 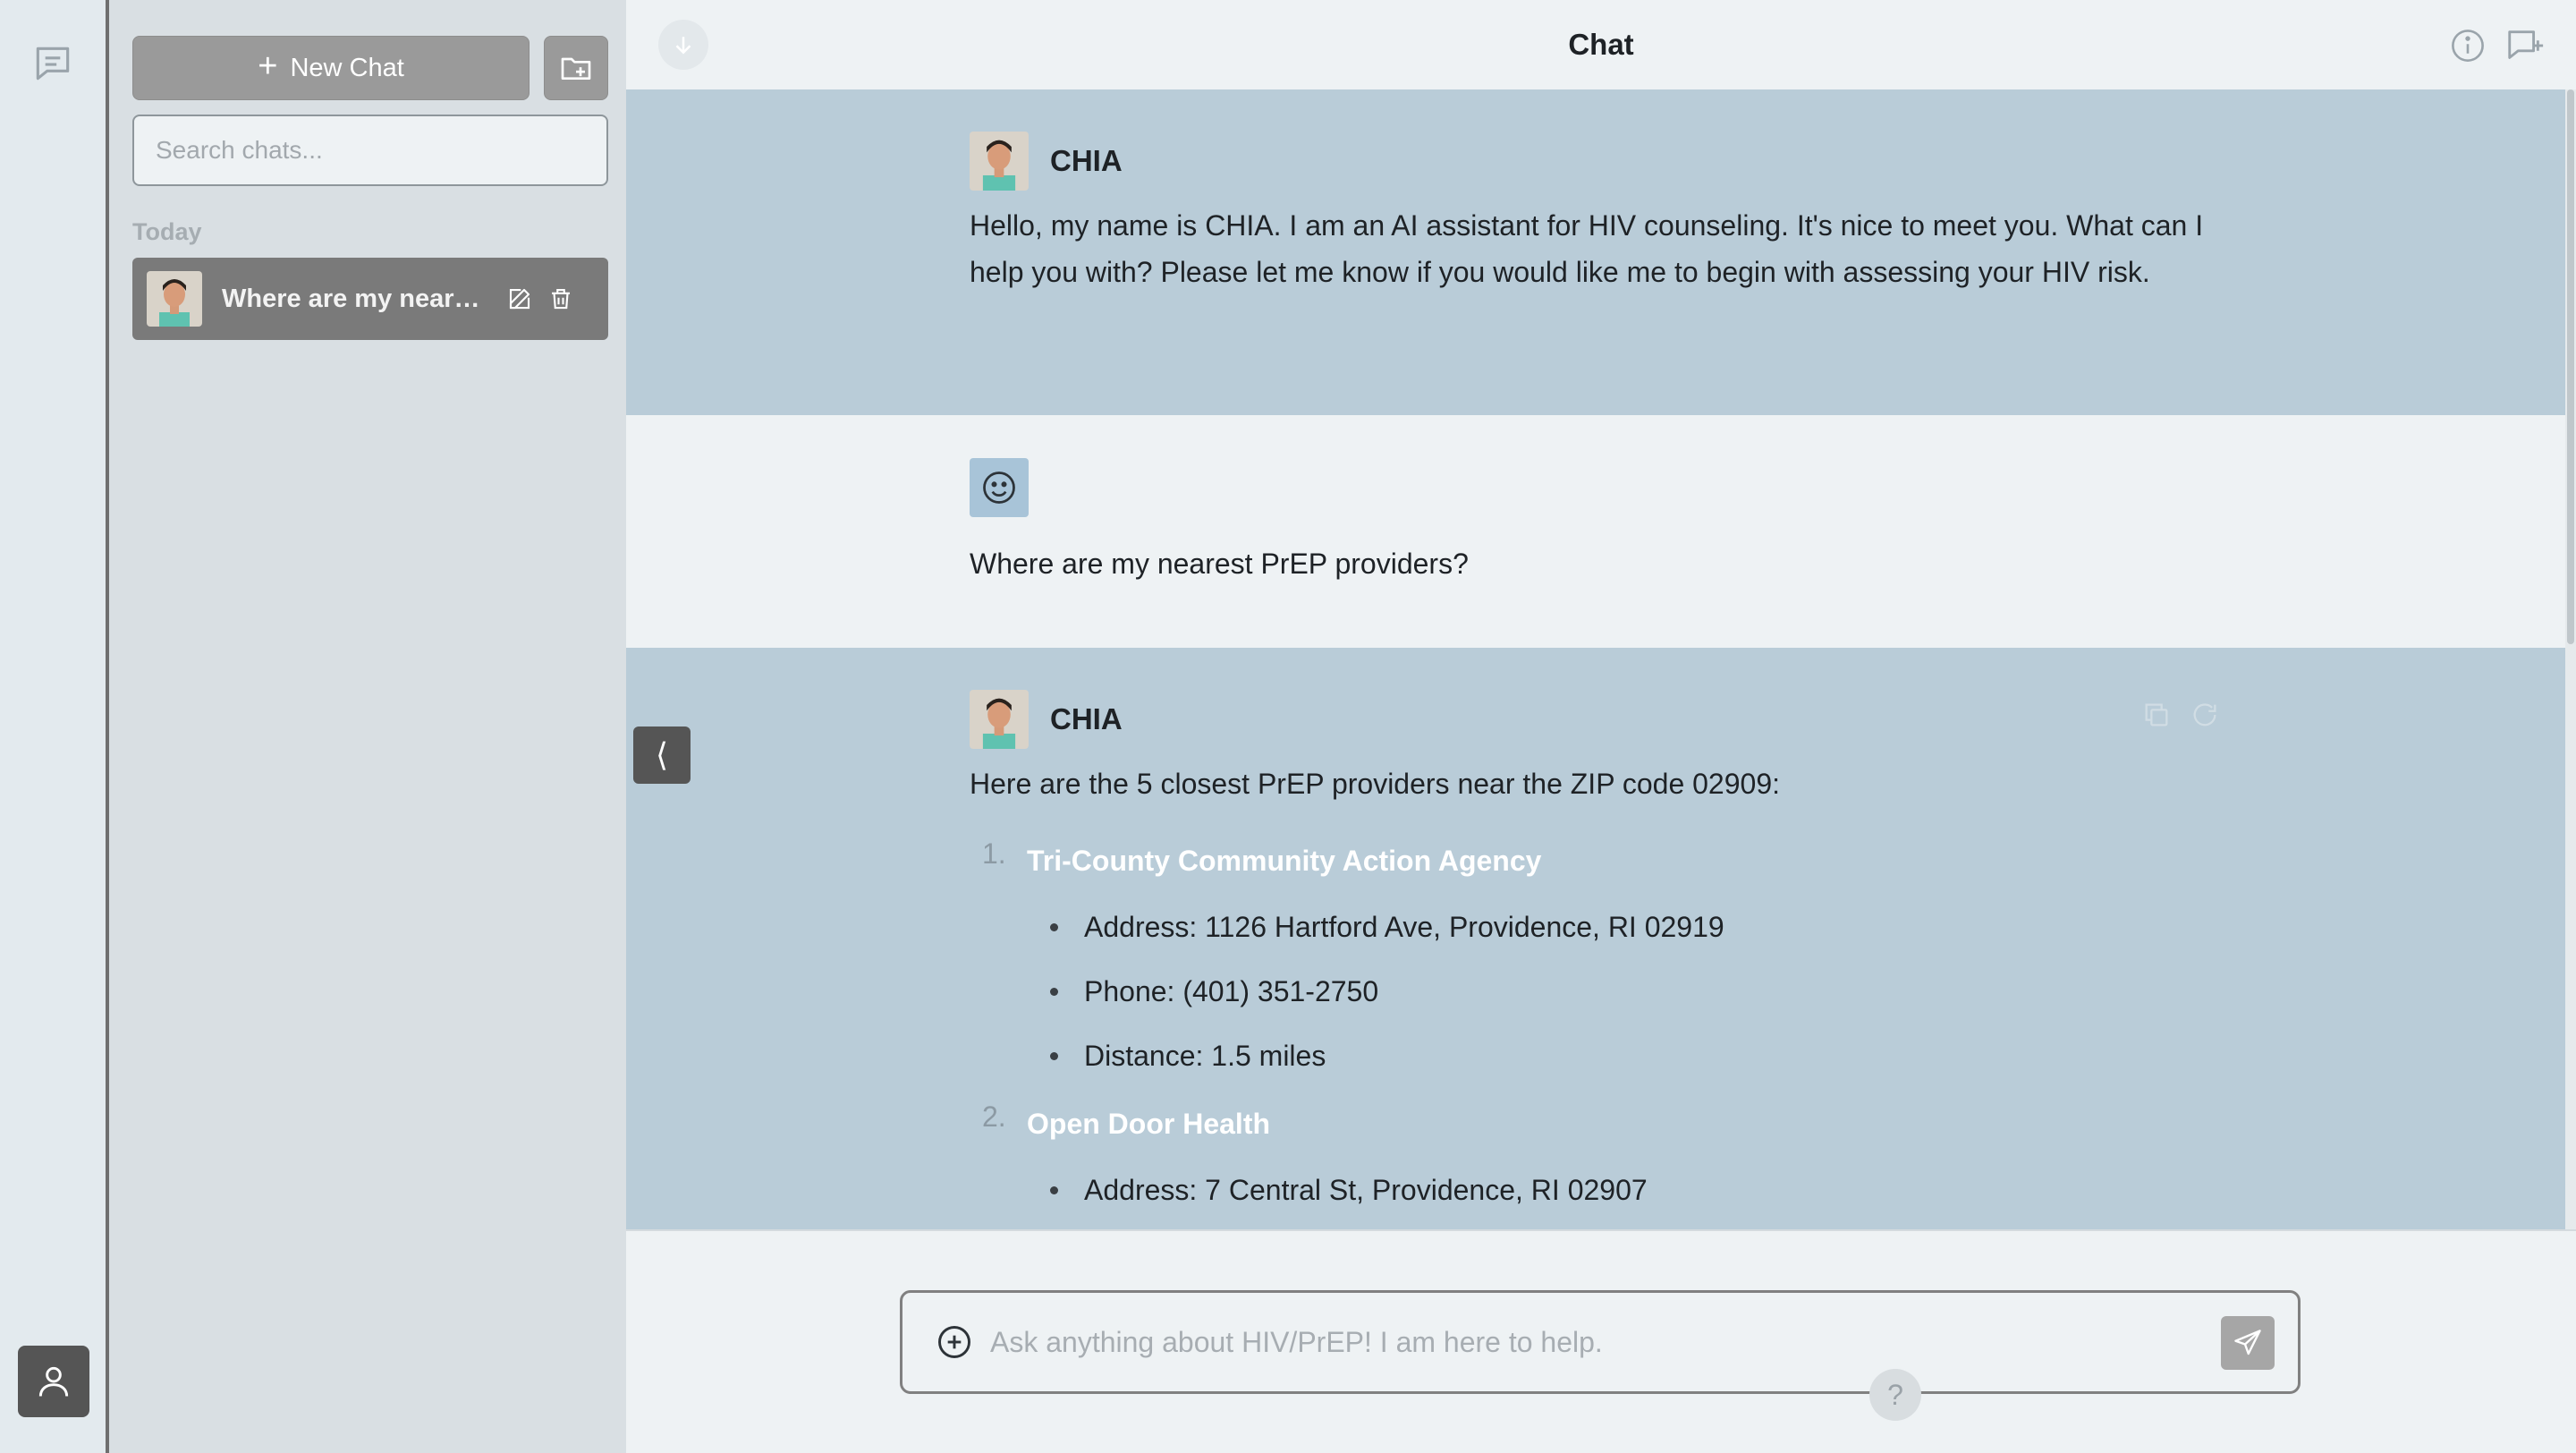 What do you see at coordinates (2525, 45) in the screenshot?
I see `new-chat-icon` at bounding box center [2525, 45].